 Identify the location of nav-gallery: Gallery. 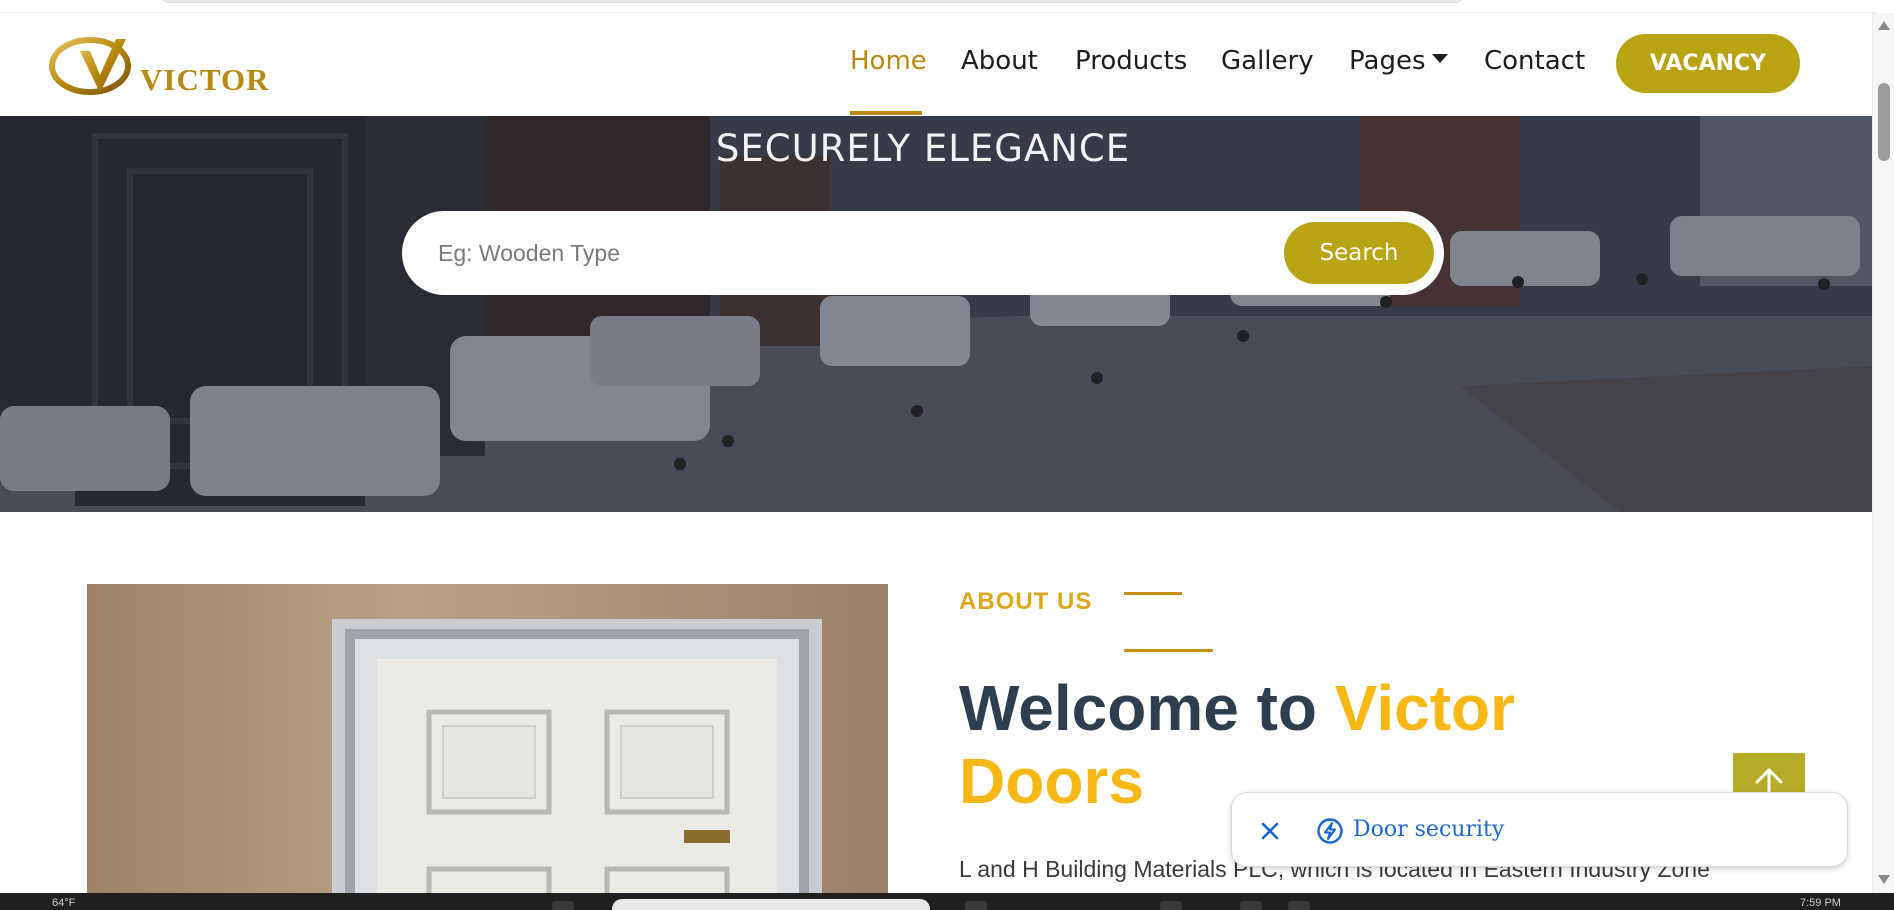
(1267, 61).